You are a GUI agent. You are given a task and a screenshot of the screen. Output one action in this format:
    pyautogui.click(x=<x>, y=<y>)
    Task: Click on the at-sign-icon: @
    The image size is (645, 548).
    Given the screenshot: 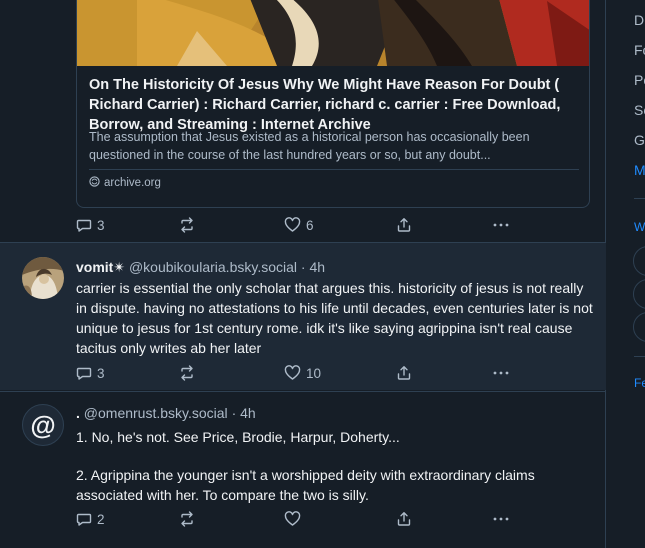 What is the action you would take?
    pyautogui.click(x=43, y=425)
    